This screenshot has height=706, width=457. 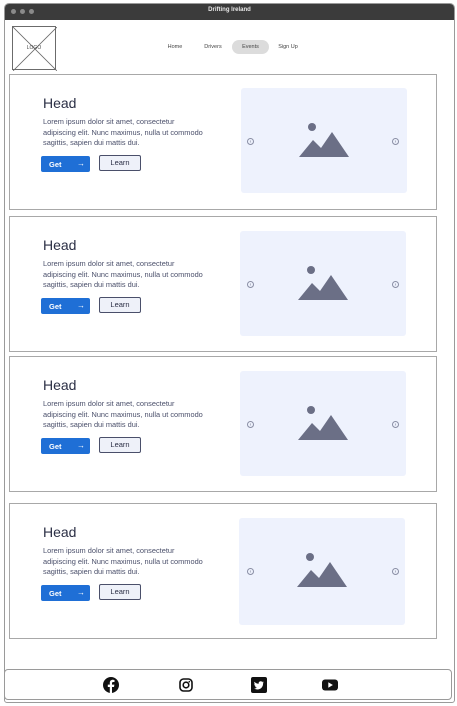 I want to click on instagram-icon, so click(x=186, y=685).